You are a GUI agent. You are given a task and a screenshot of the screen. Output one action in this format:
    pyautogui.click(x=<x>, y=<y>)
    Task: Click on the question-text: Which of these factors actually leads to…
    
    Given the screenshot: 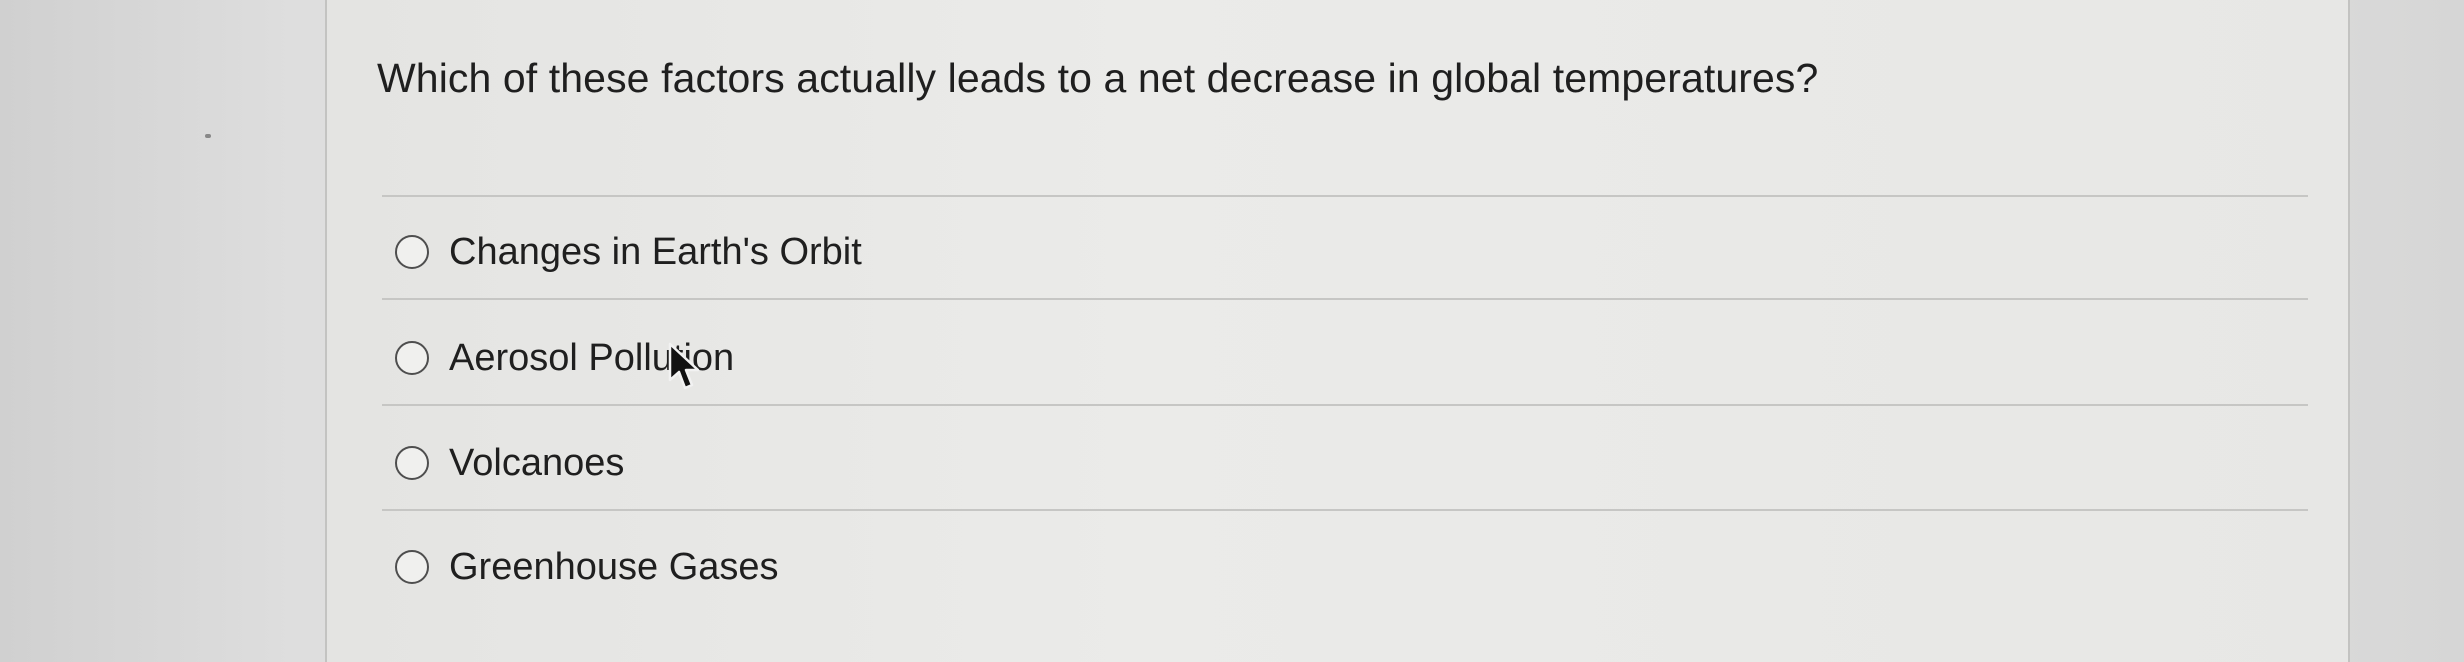 What is the action you would take?
    pyautogui.click(x=1098, y=78)
    